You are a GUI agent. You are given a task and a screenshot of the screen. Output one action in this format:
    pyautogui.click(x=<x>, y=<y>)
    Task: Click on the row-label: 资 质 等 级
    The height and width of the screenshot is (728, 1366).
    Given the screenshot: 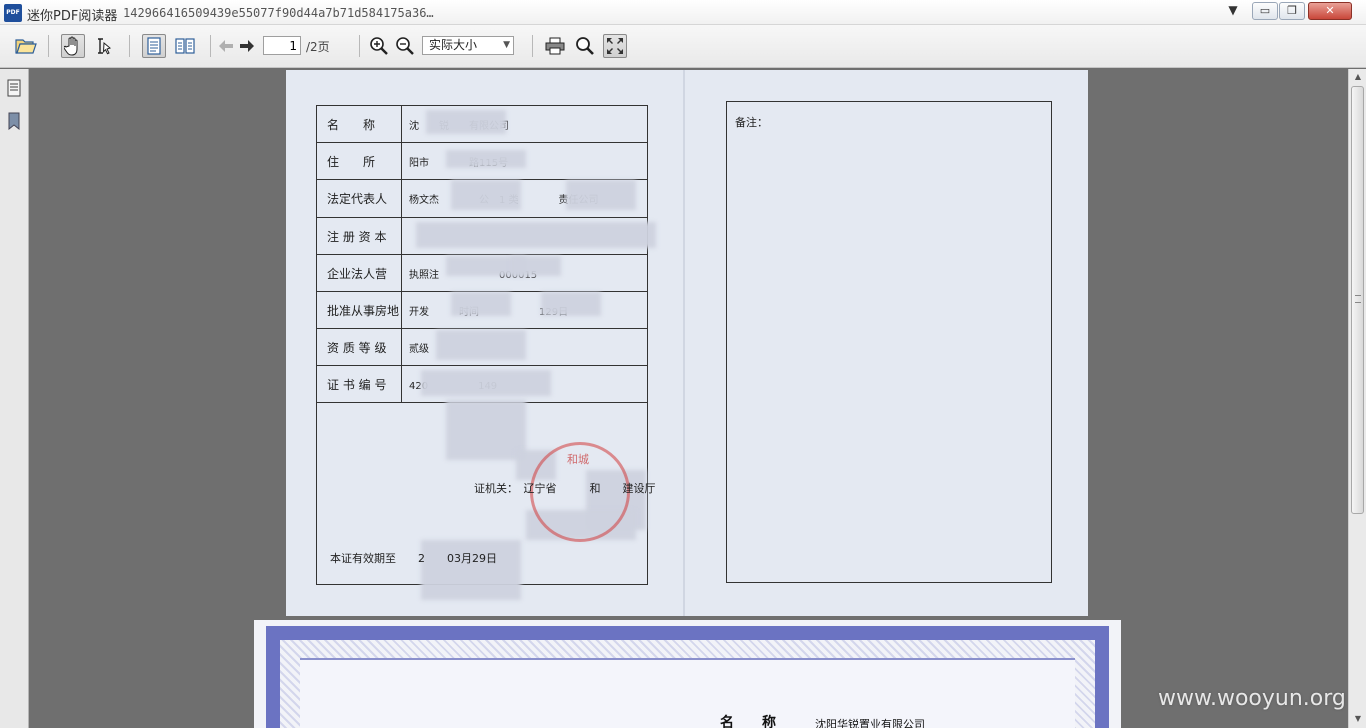 What is the action you would take?
    pyautogui.click(x=359, y=347)
    